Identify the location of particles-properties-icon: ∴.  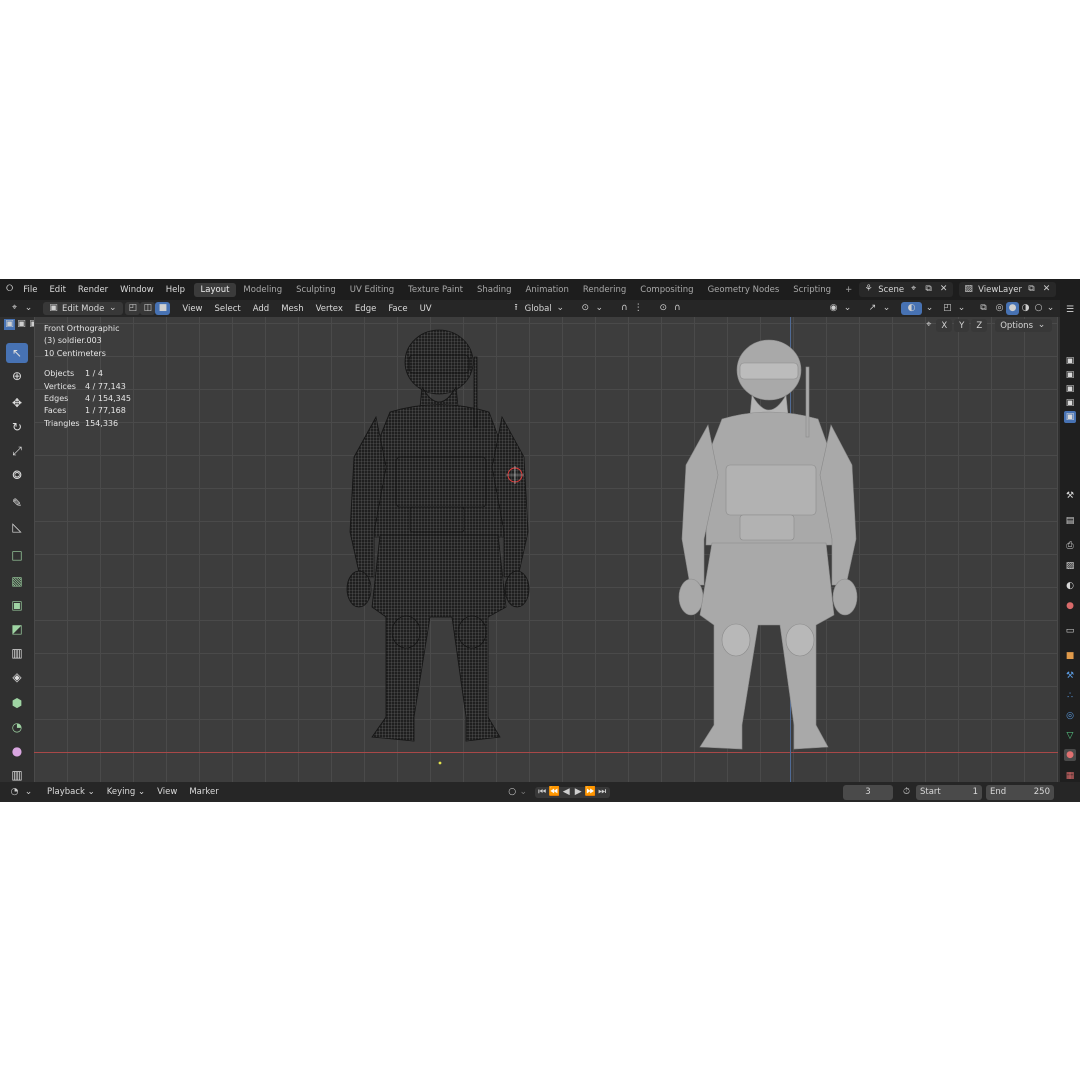
(1070, 696).